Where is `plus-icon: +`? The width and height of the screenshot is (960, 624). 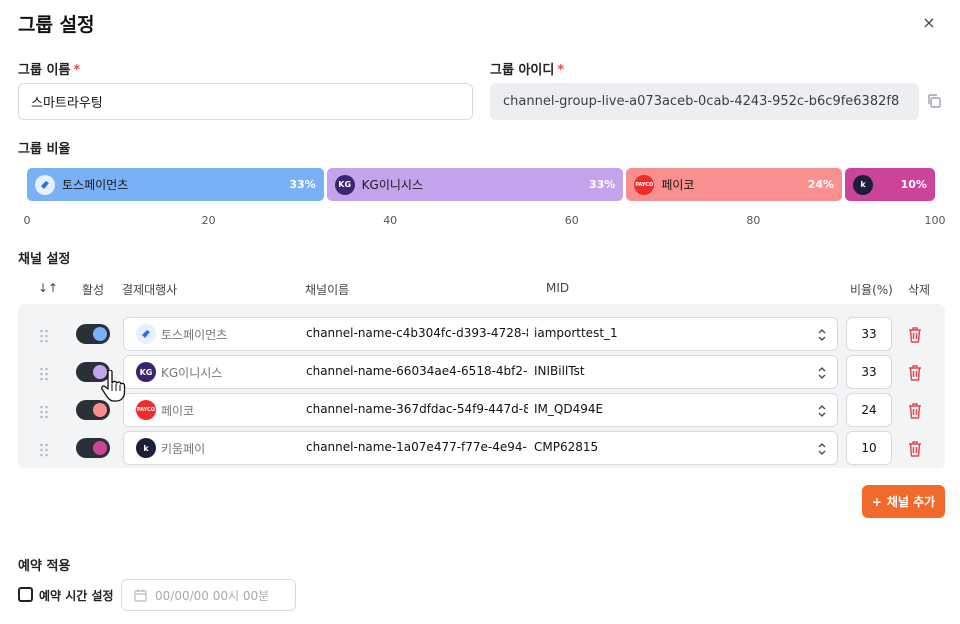 plus-icon: + is located at coordinates (876, 501).